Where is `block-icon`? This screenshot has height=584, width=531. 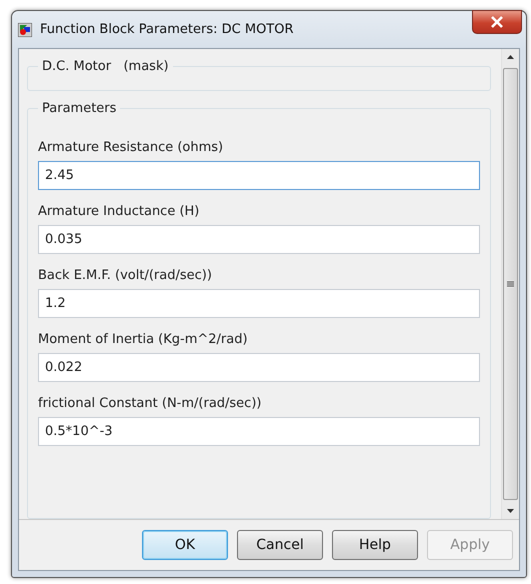 block-icon is located at coordinates (25, 29).